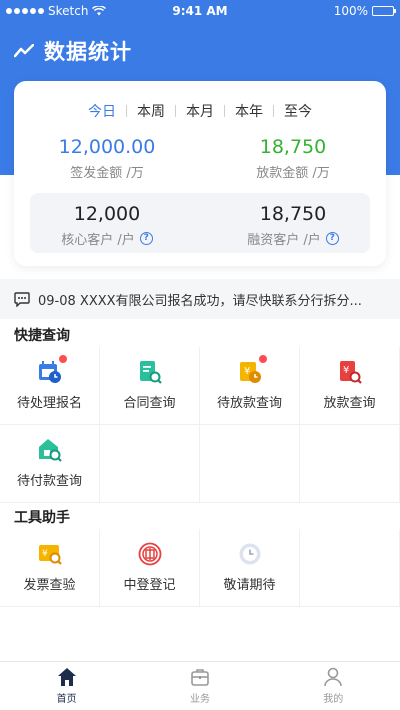 The image size is (400, 710). I want to click on tools-grid: ¥ 发票查验 中登登记 敬请期待, so click(200, 568).